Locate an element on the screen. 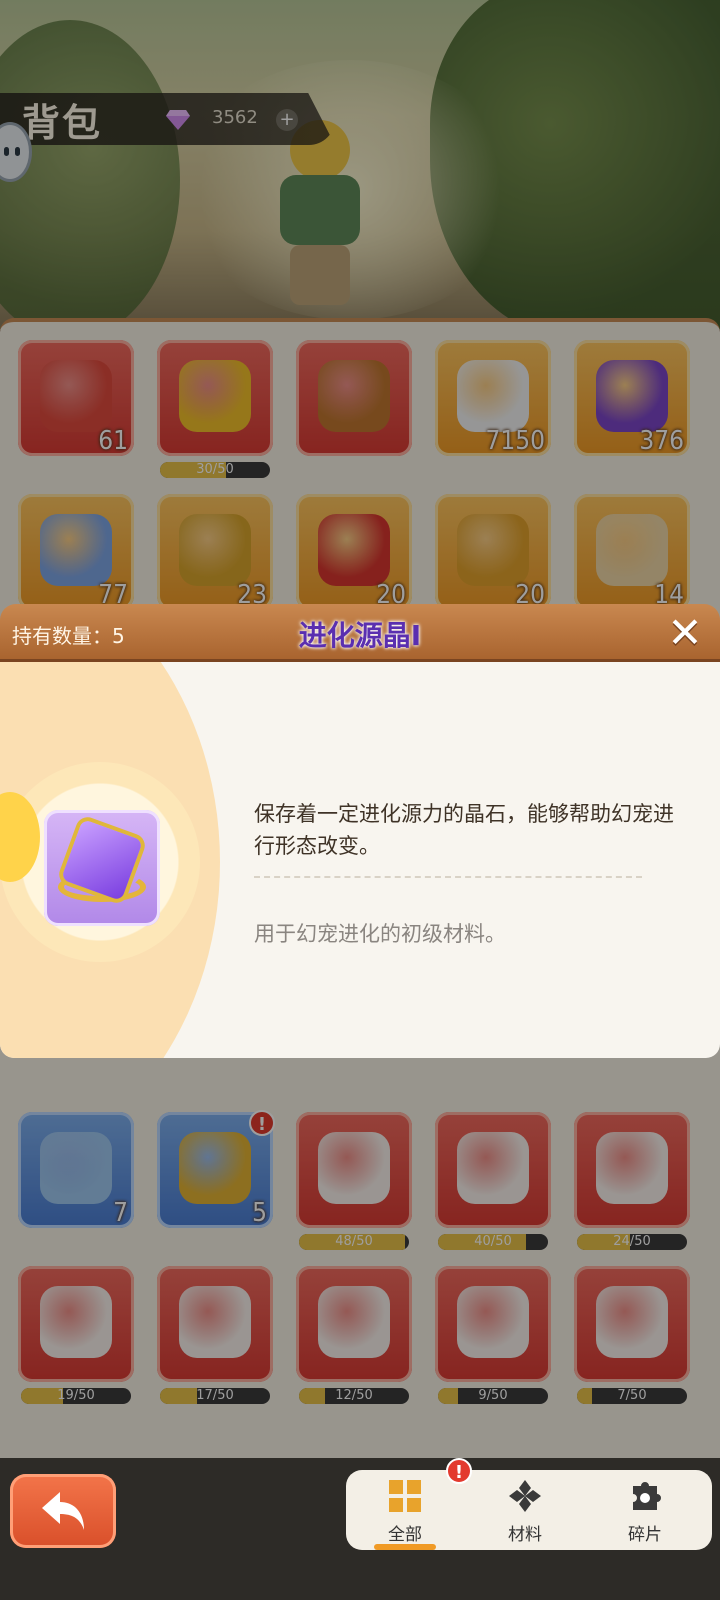 The width and height of the screenshot is (720, 1600). tab-materials: 材料 is located at coordinates (525, 1510).